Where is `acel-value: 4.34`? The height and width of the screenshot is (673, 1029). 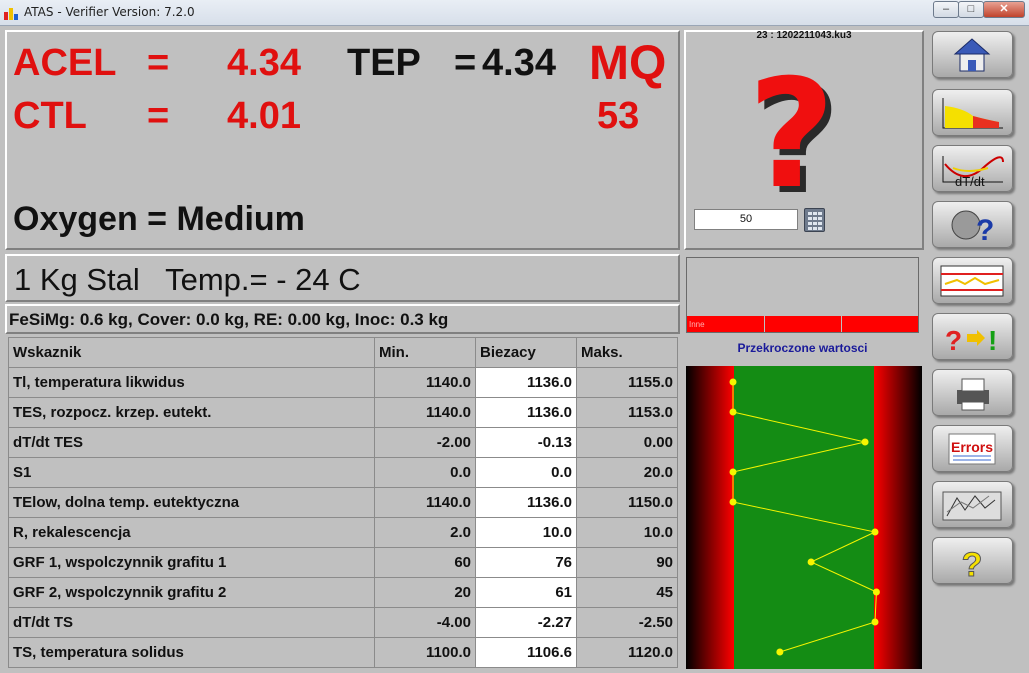 acel-value: 4.34 is located at coordinates (264, 63).